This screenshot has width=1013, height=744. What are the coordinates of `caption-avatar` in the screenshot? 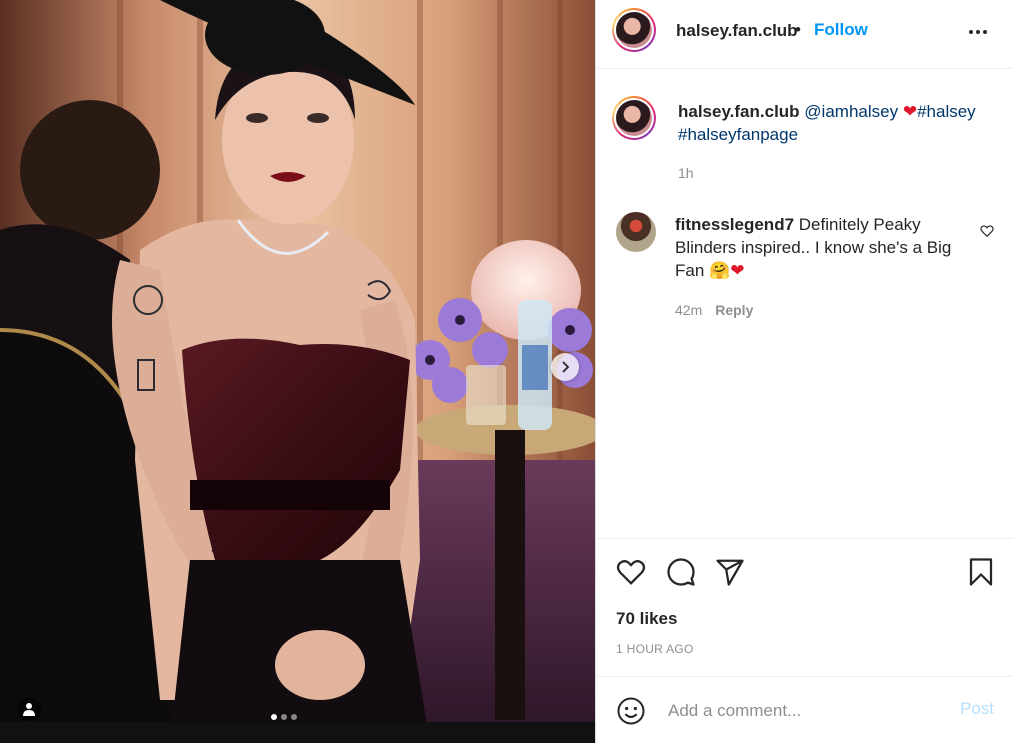 It's located at (634, 118).